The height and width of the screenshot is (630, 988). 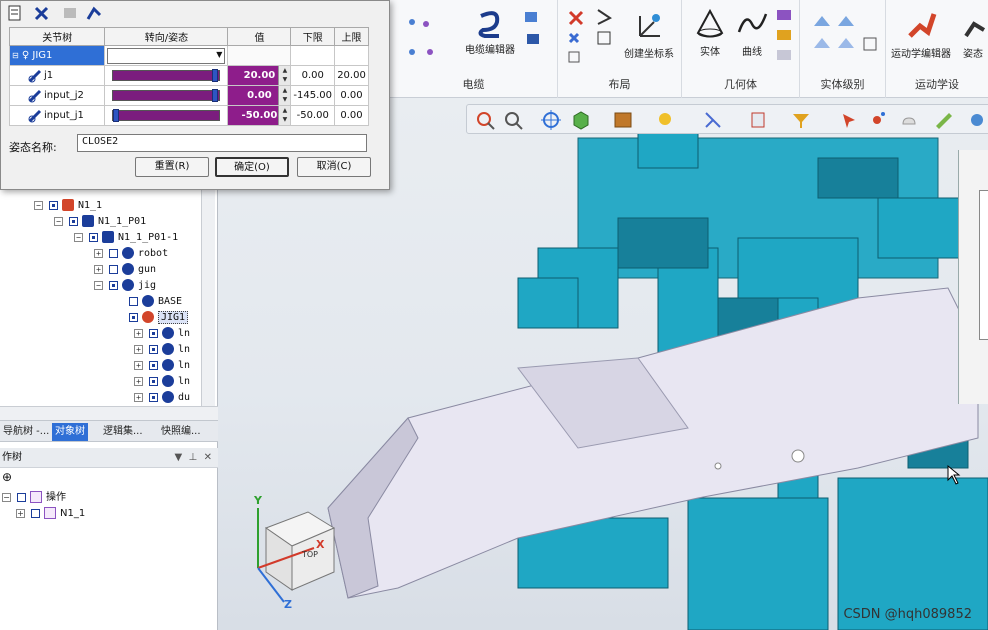 I want to click on root-joint-cell: ⊟ ♀ JIG1, so click(x=57, y=55).